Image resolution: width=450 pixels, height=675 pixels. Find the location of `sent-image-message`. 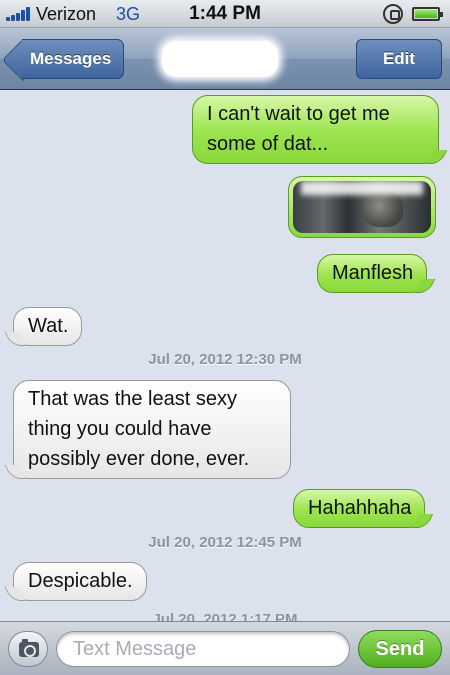

sent-image-message is located at coordinates (362, 207).